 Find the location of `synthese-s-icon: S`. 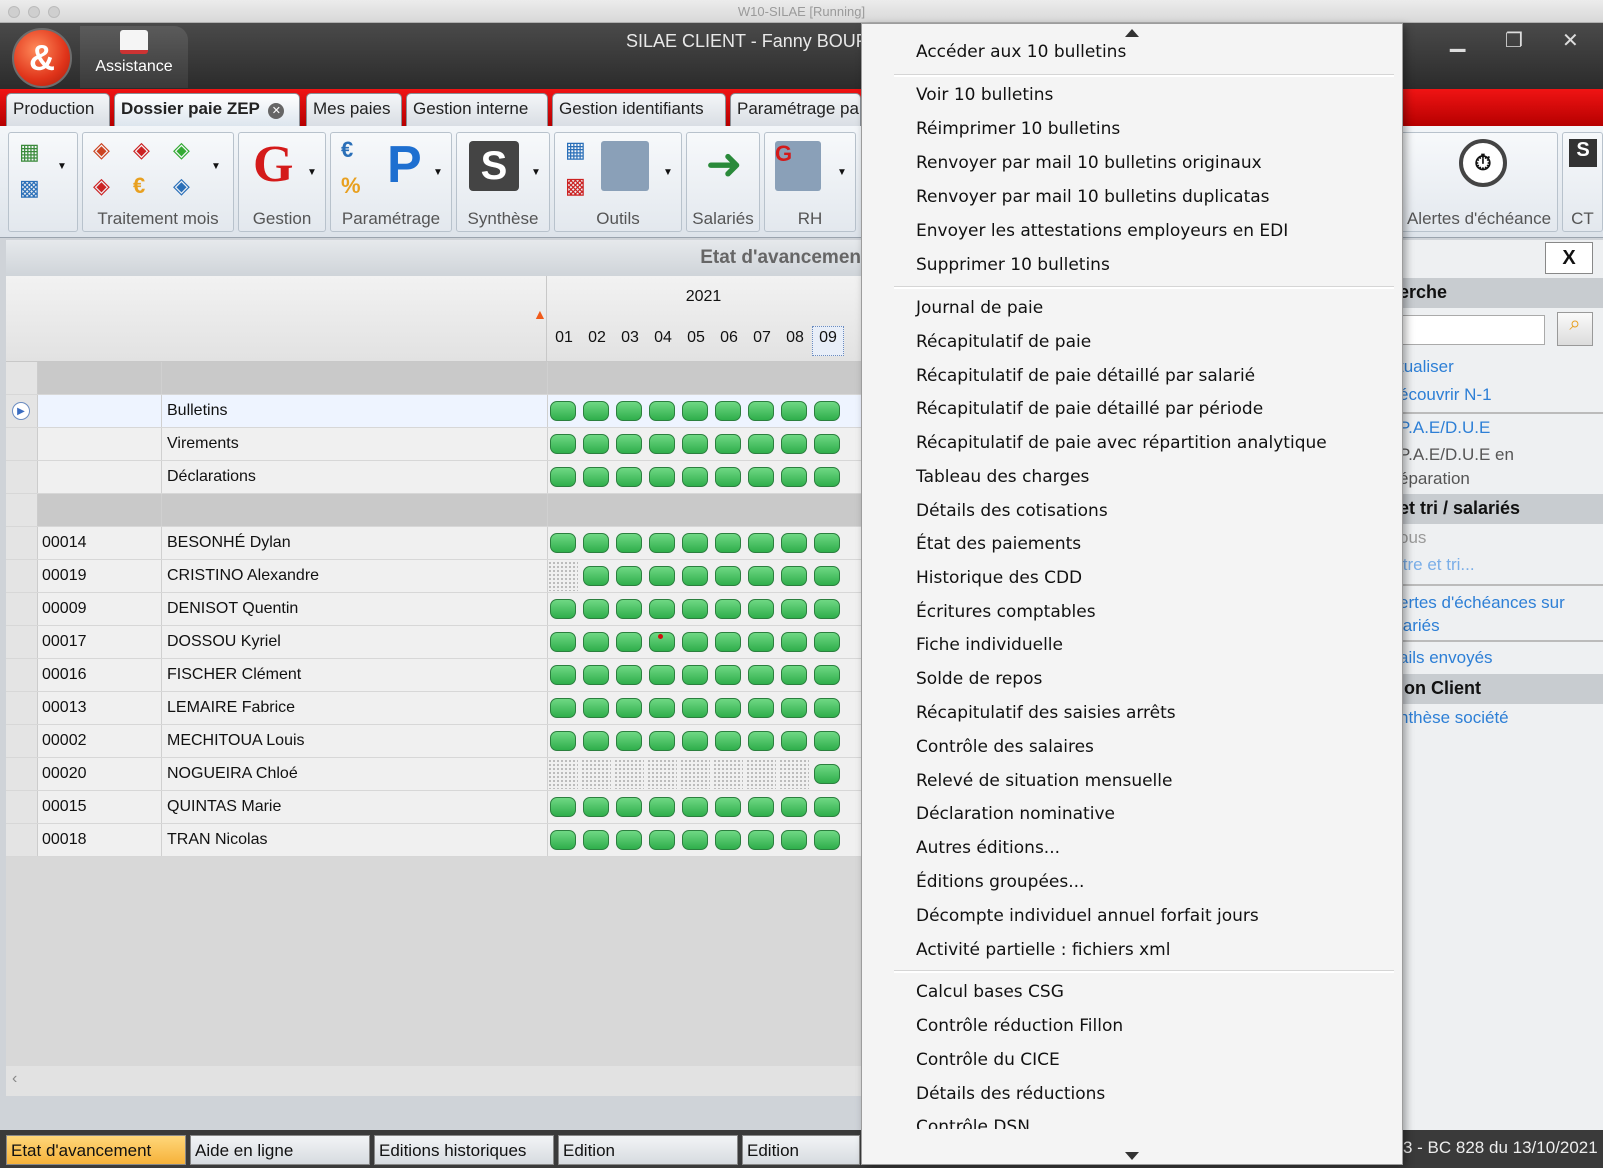

synthese-s-icon: S is located at coordinates (494, 166).